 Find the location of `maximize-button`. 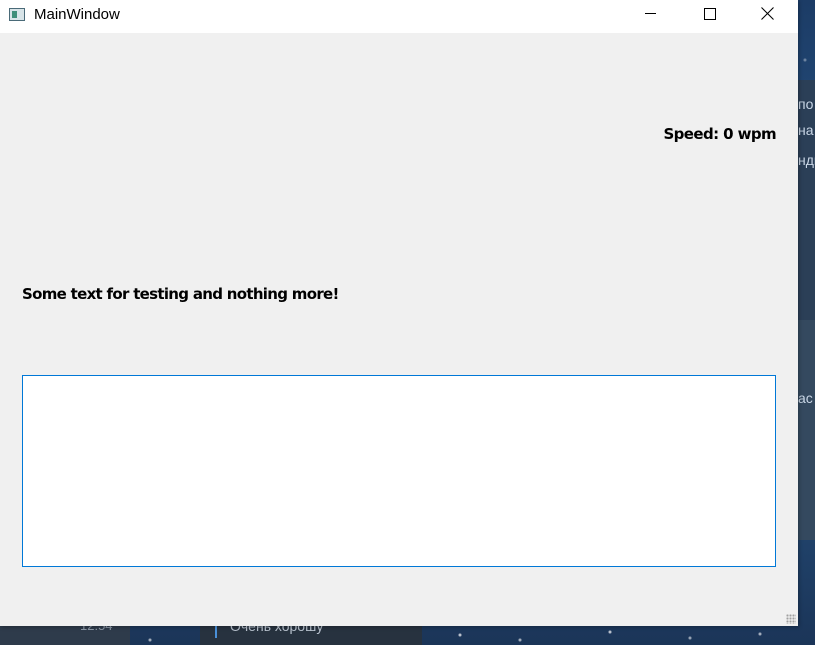

maximize-button is located at coordinates (709, 15).